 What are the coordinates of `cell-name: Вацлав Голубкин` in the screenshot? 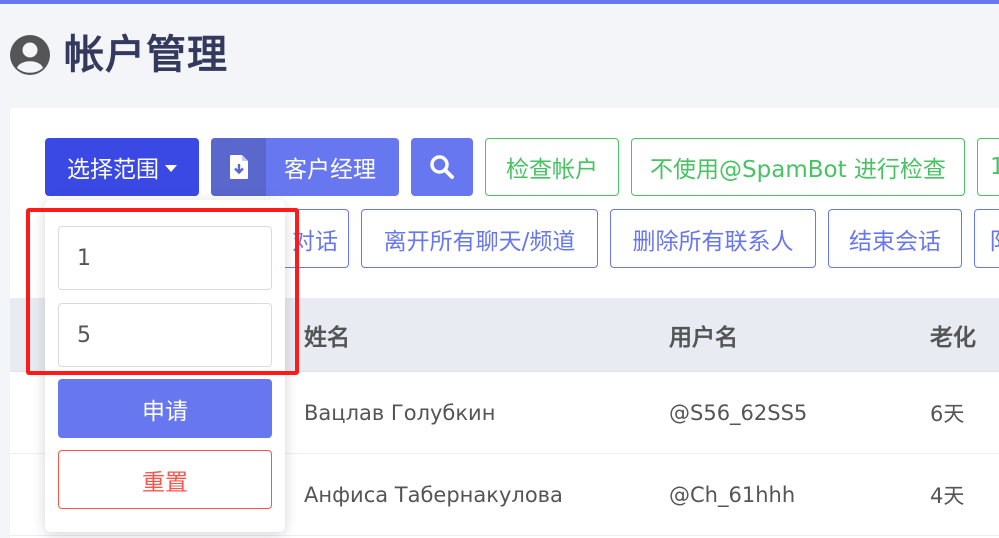 It's located at (400, 413).